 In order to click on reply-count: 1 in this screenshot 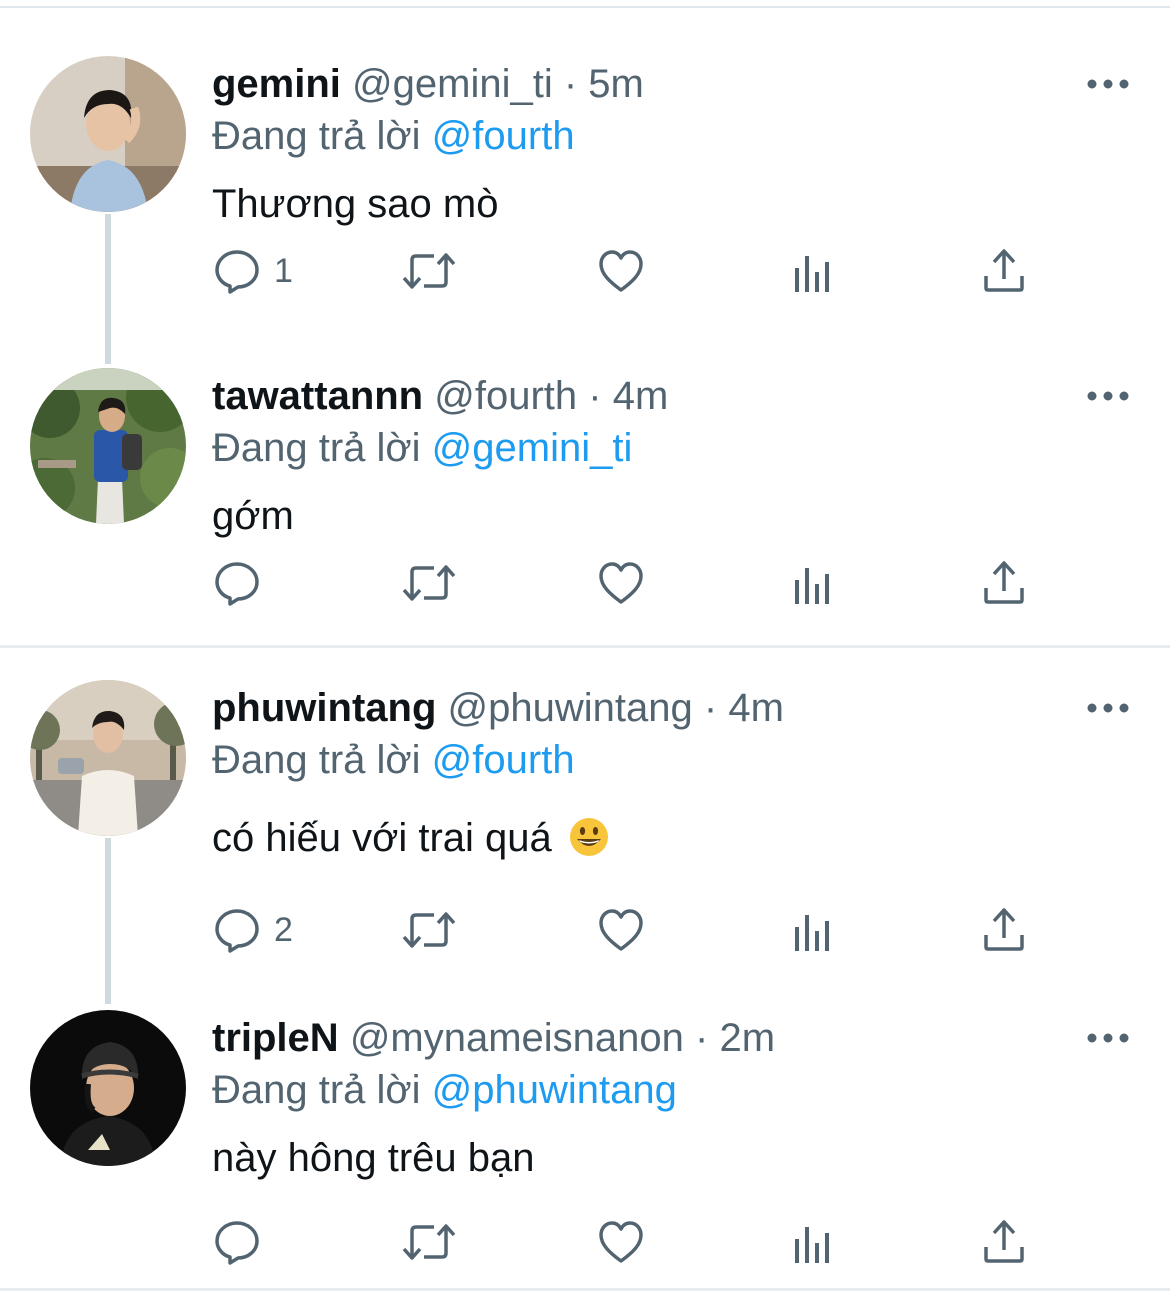, I will do `click(283, 270)`.